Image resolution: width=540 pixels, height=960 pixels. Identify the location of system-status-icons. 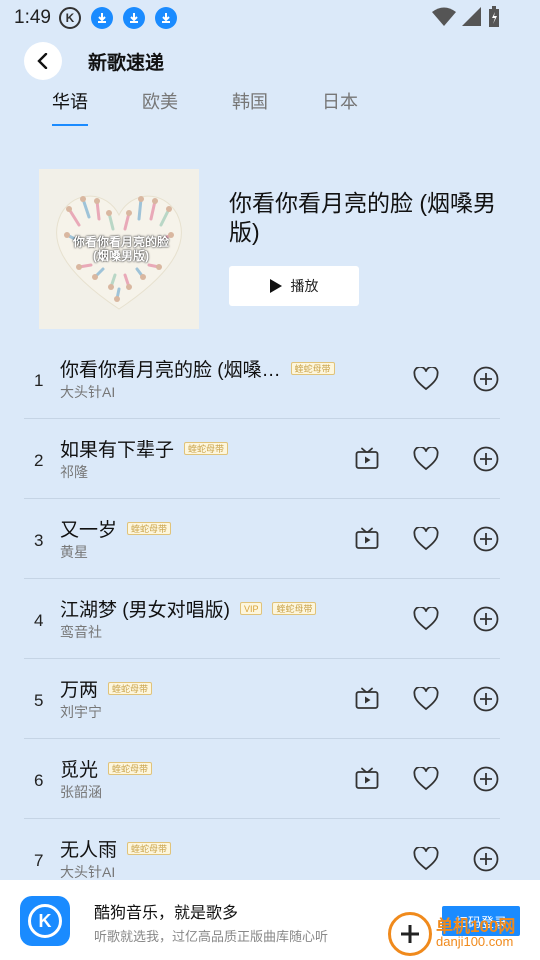
(466, 17).